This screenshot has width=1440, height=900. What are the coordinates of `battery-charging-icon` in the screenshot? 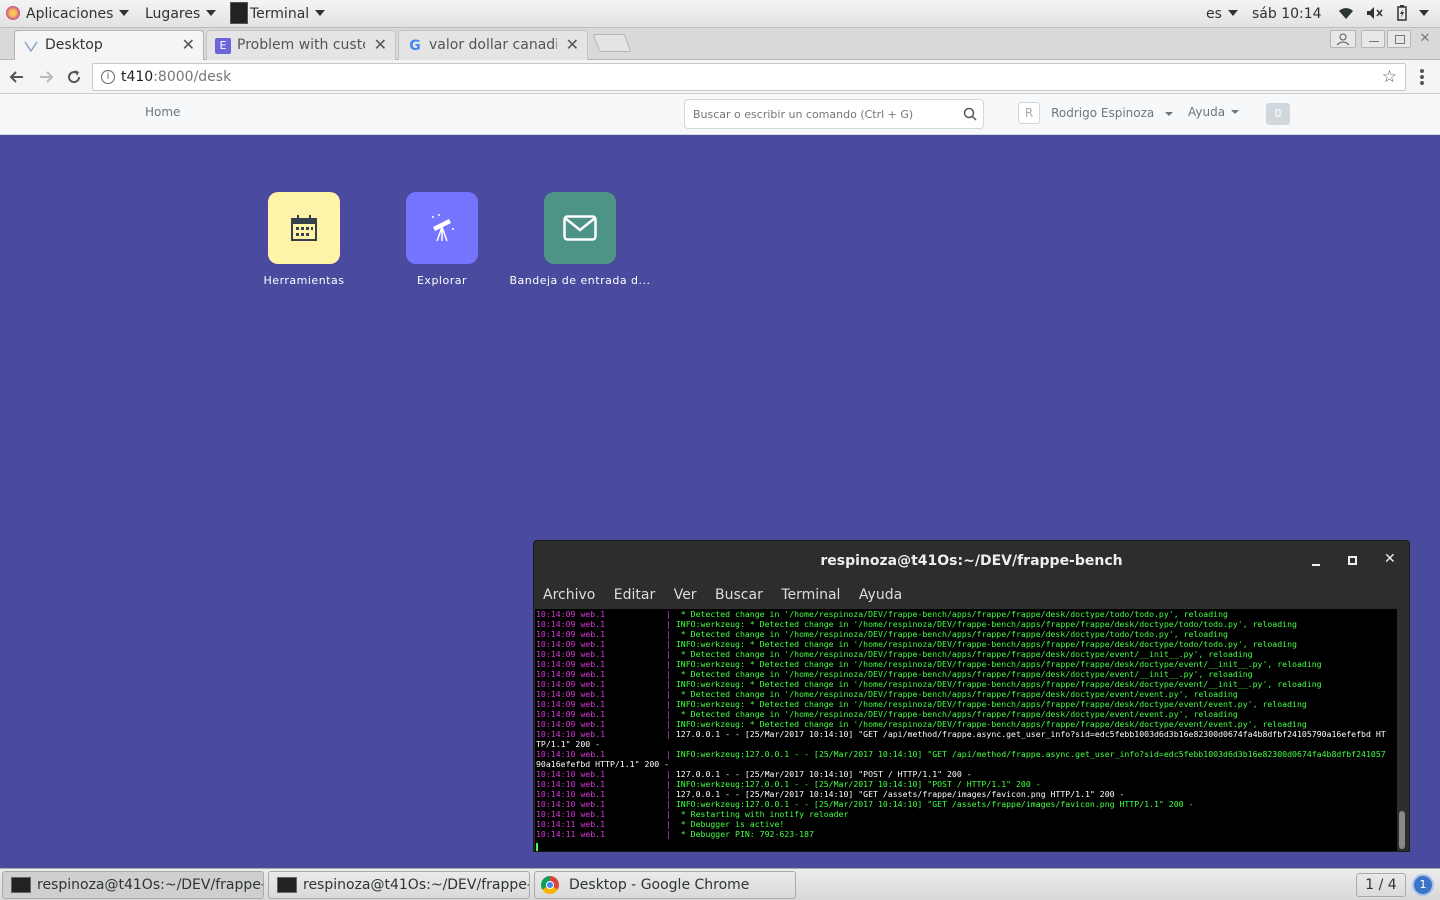 It's located at (1402, 13).